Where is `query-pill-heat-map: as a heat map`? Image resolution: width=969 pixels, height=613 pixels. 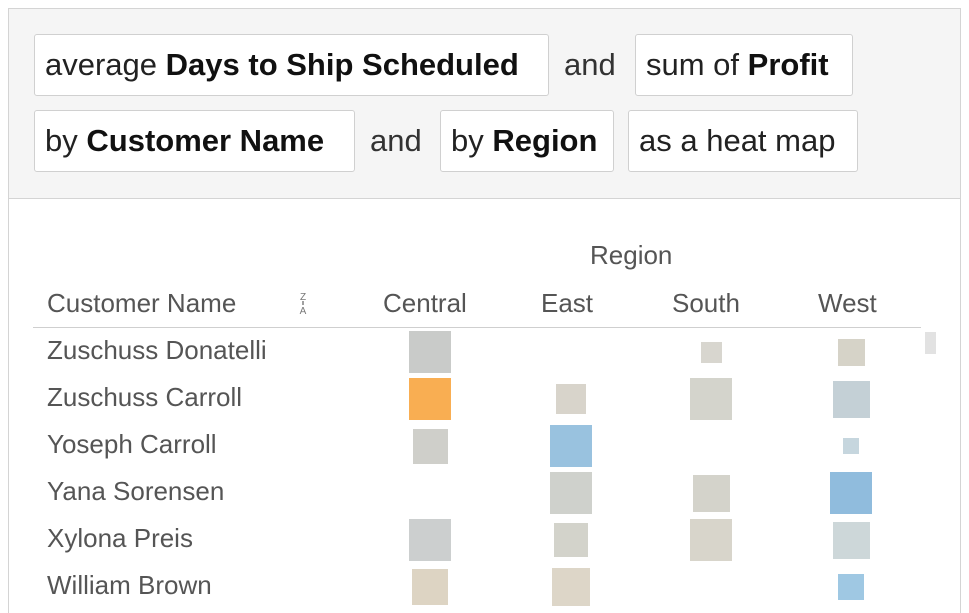 query-pill-heat-map: as a heat map is located at coordinates (743, 141).